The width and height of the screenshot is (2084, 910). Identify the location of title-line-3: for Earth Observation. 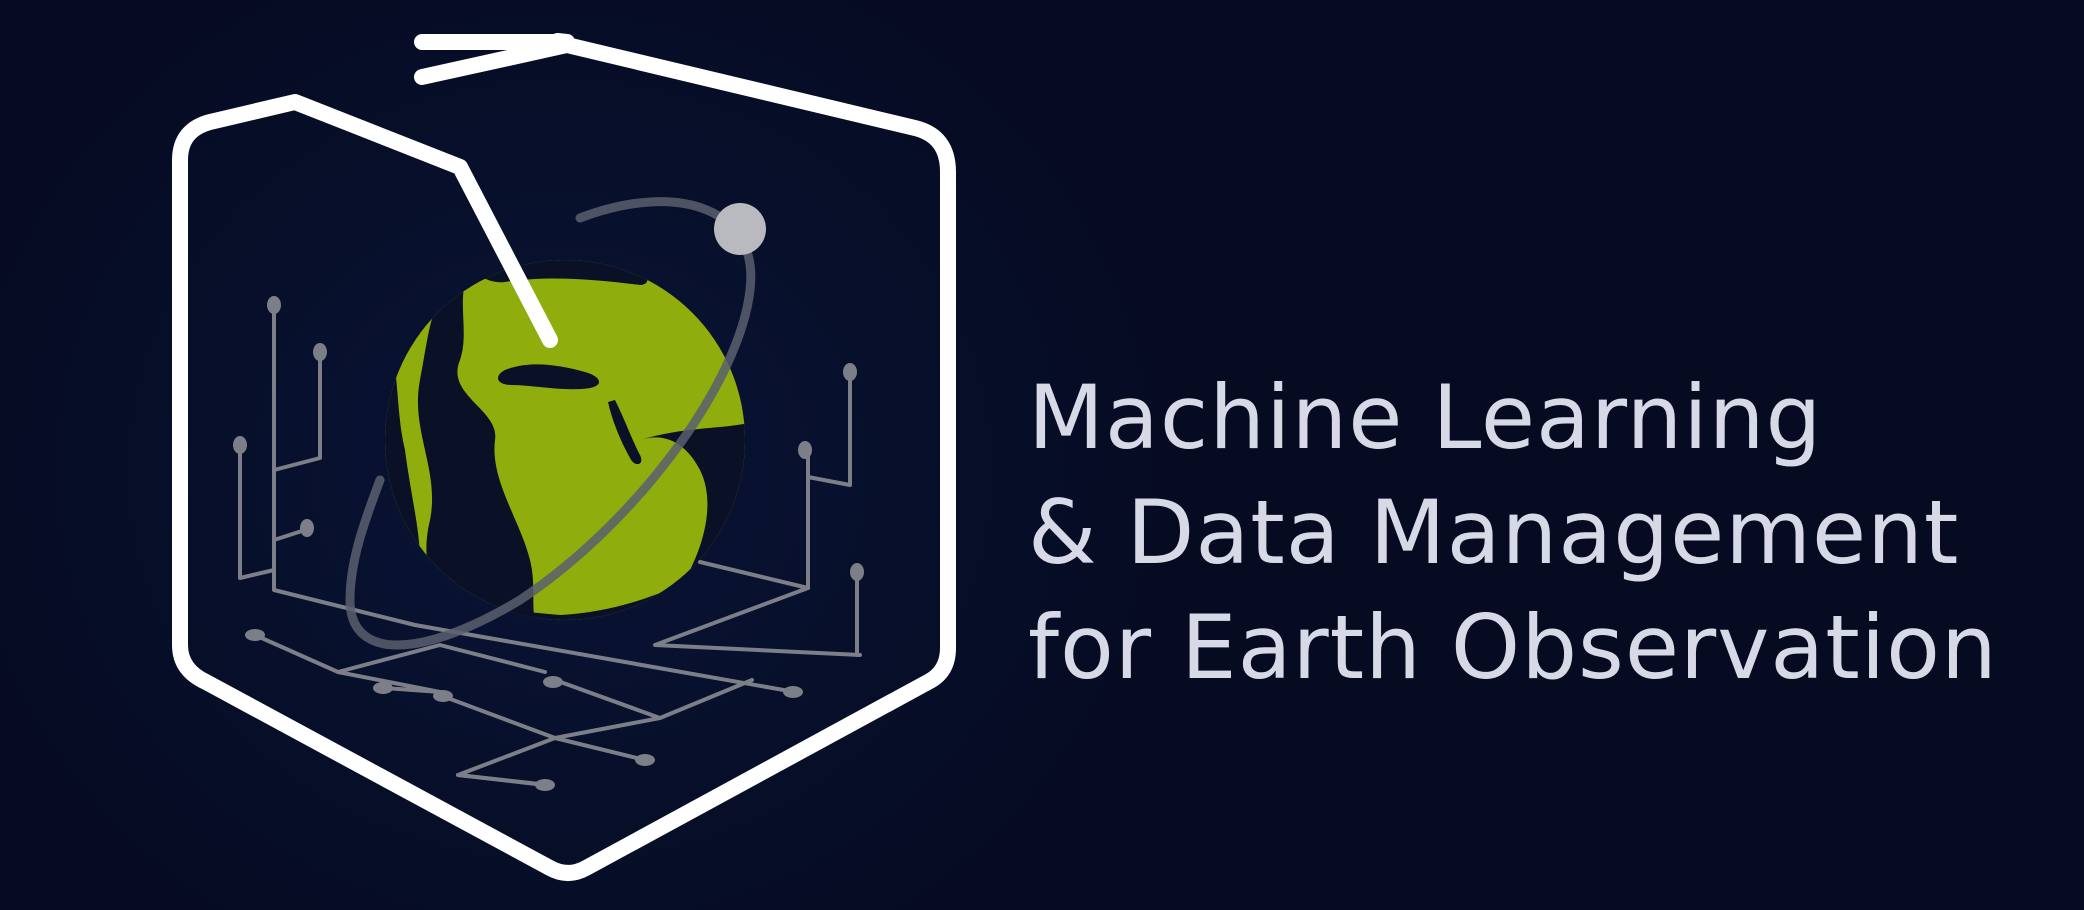
(1513, 647).